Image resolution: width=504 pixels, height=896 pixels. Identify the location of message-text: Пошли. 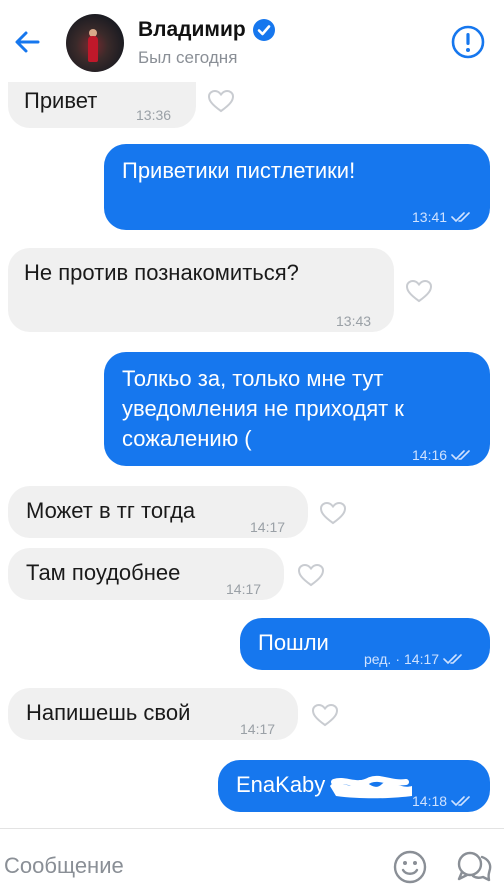
(293, 642).